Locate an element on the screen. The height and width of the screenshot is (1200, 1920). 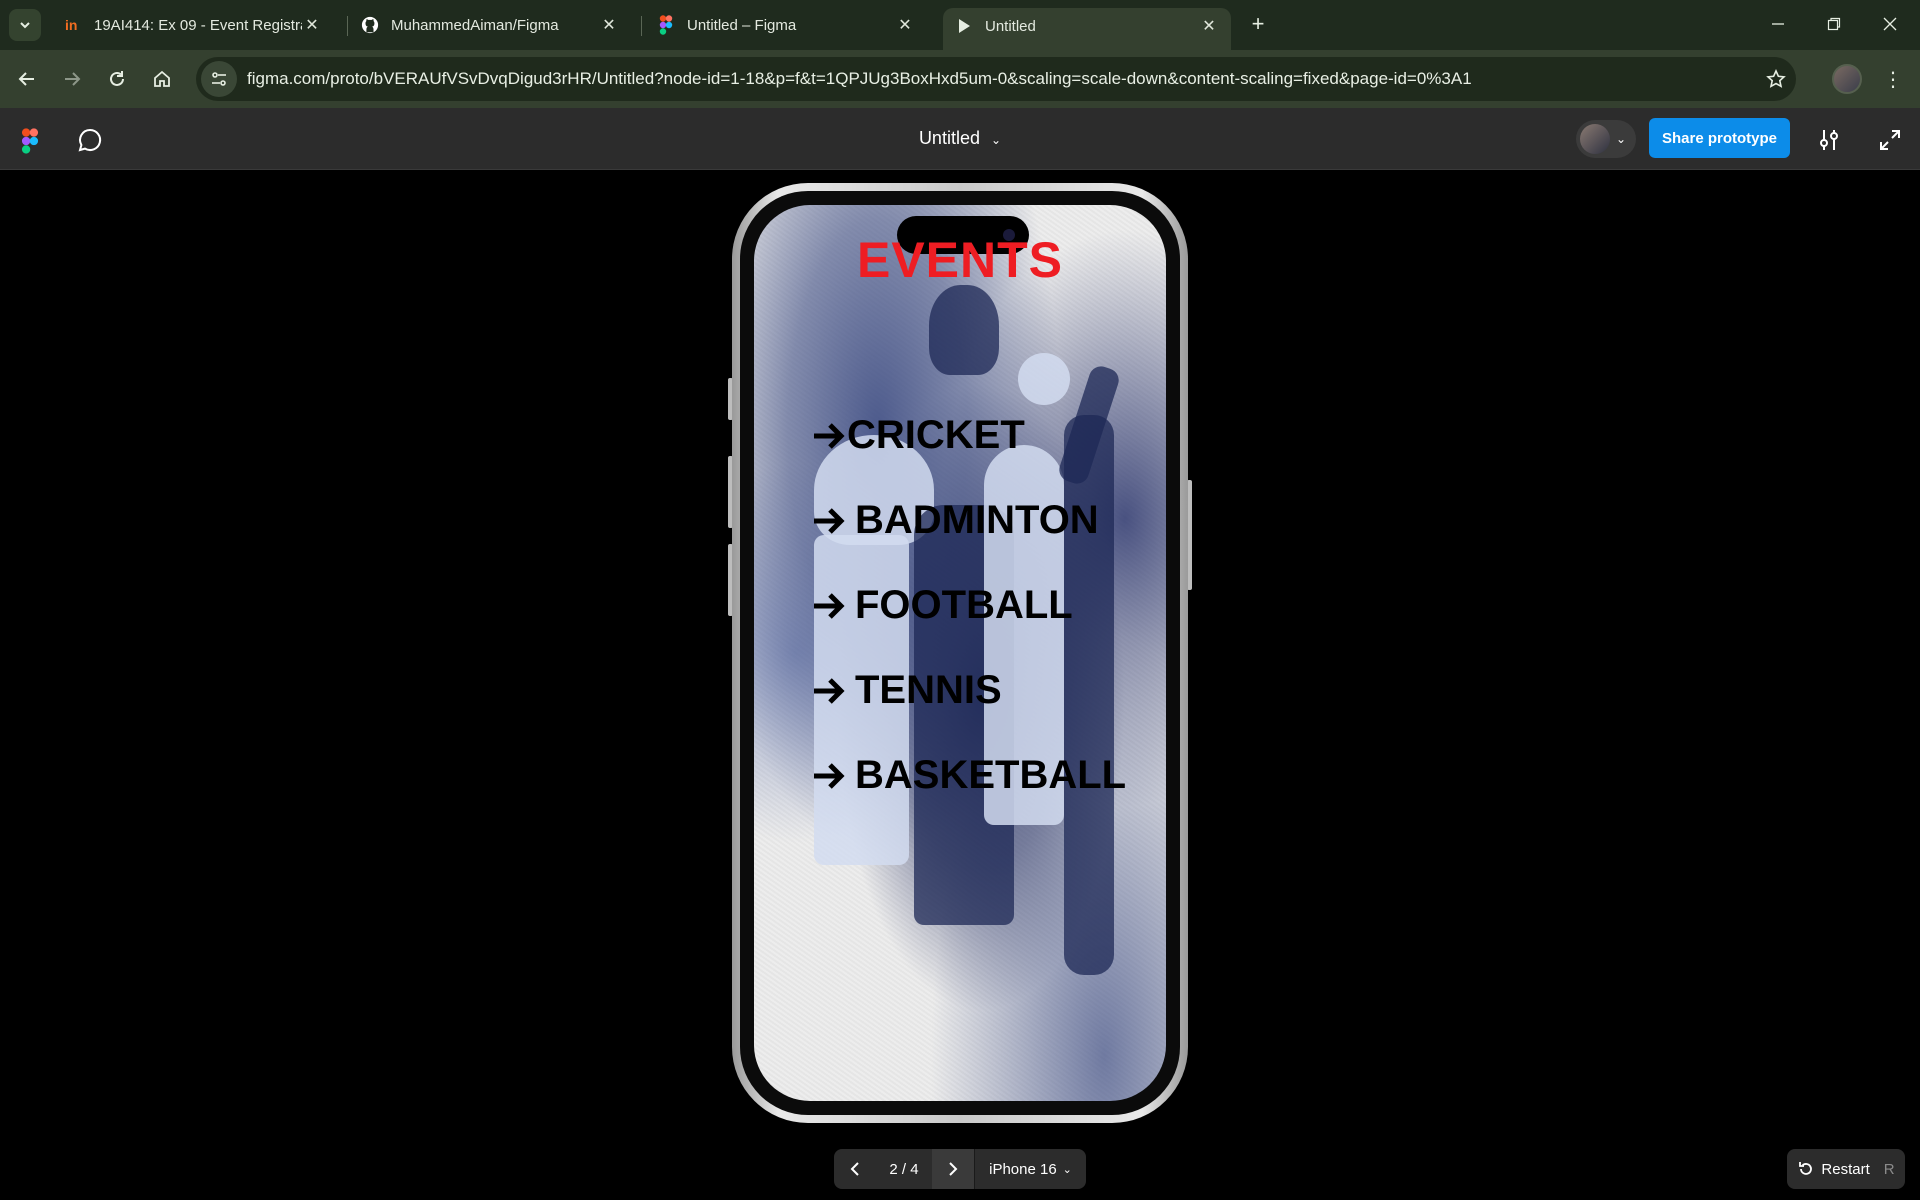
figma-icon is located at coordinates (666, 25).